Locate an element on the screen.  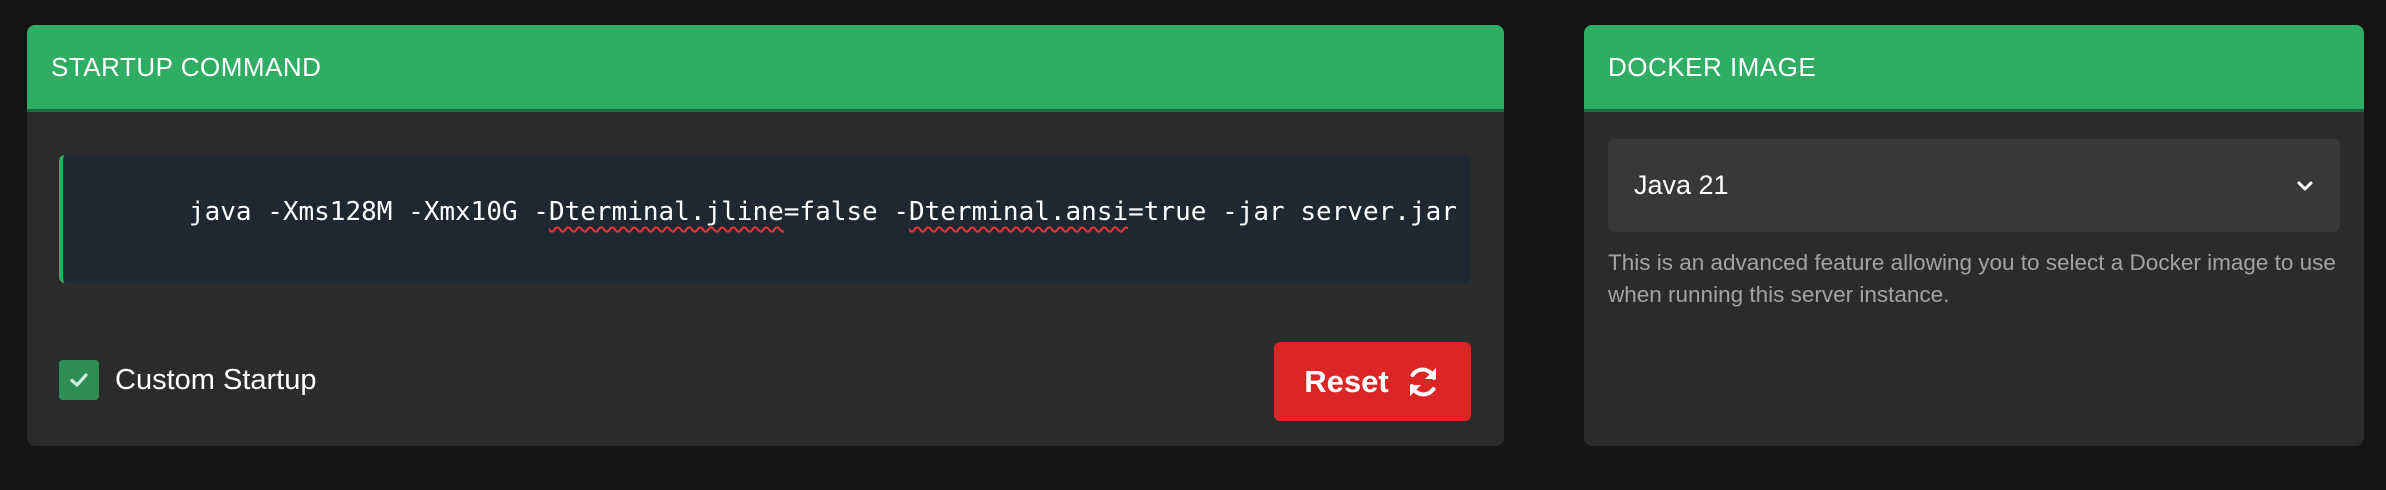
custom-startup-row: Custom Startup is located at coordinates (187, 380).